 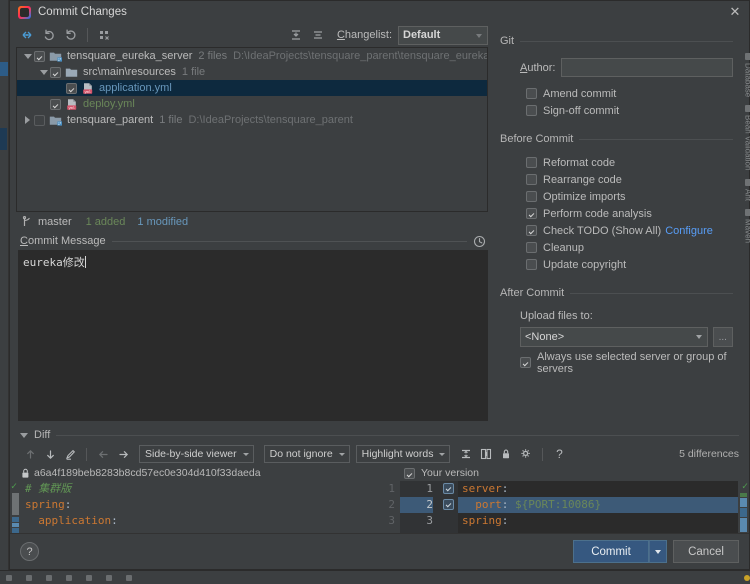 What do you see at coordinates (531, 162) in the screenshot?
I see `reformat-code-checkbox` at bounding box center [531, 162].